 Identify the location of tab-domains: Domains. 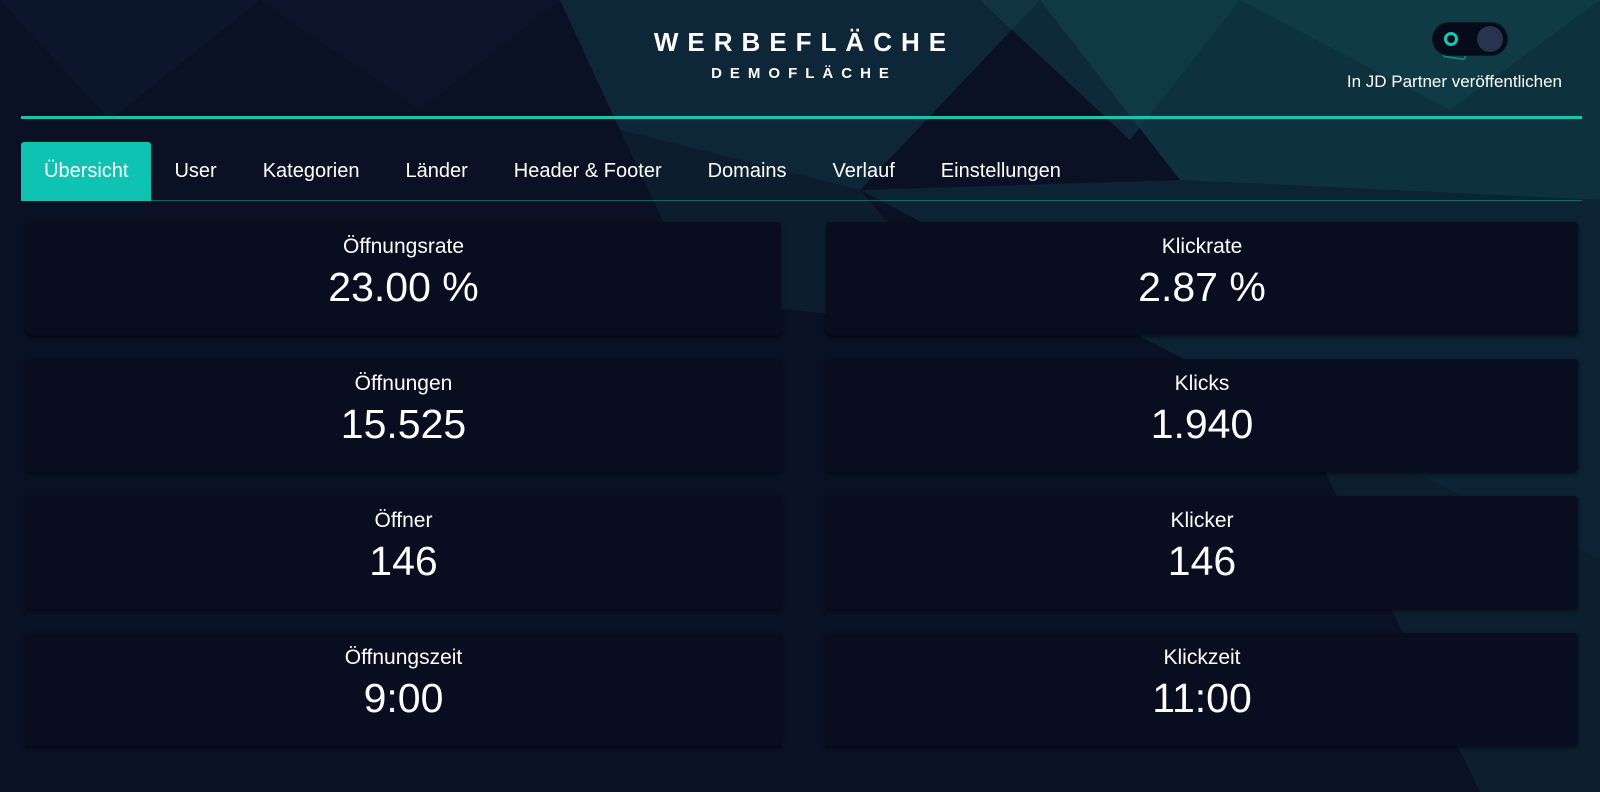
(747, 171).